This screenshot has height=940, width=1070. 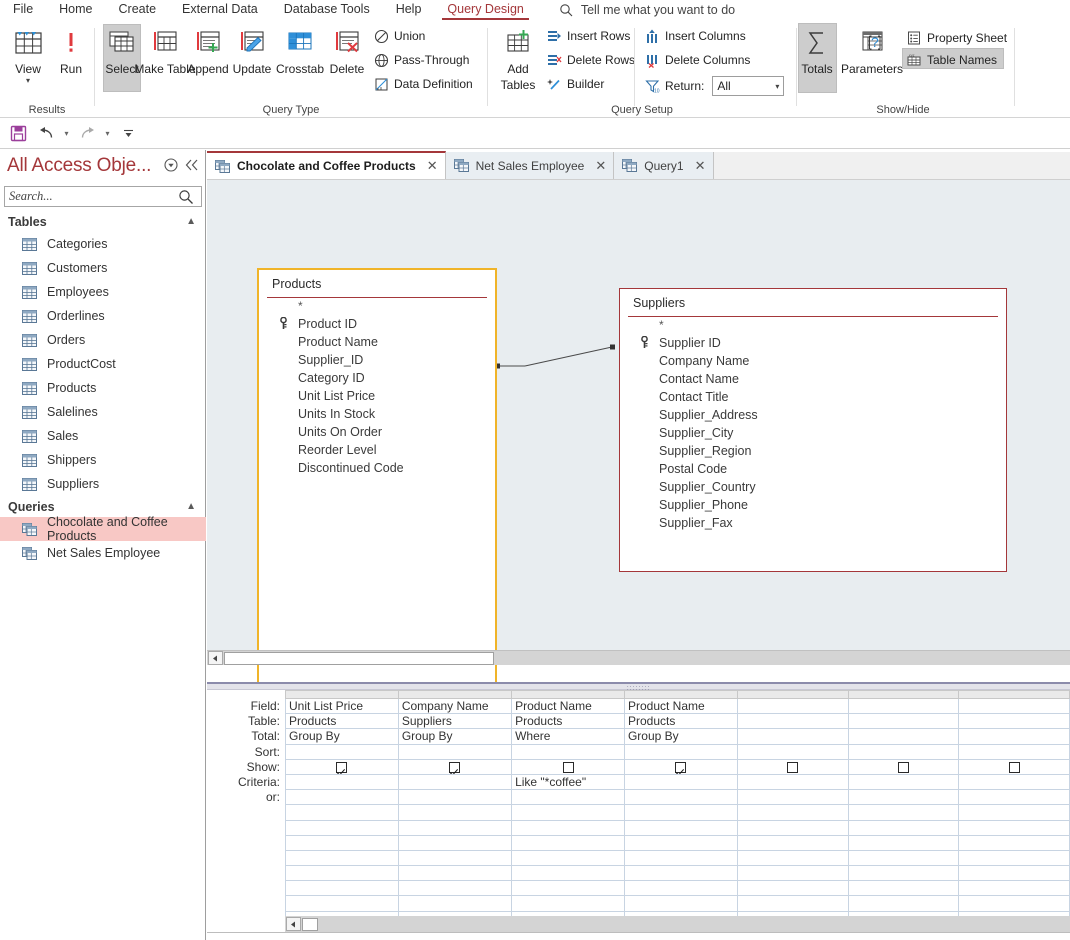 What do you see at coordinates (455, 706) in the screenshot?
I see `query-grid-field-cell: Company Name` at bounding box center [455, 706].